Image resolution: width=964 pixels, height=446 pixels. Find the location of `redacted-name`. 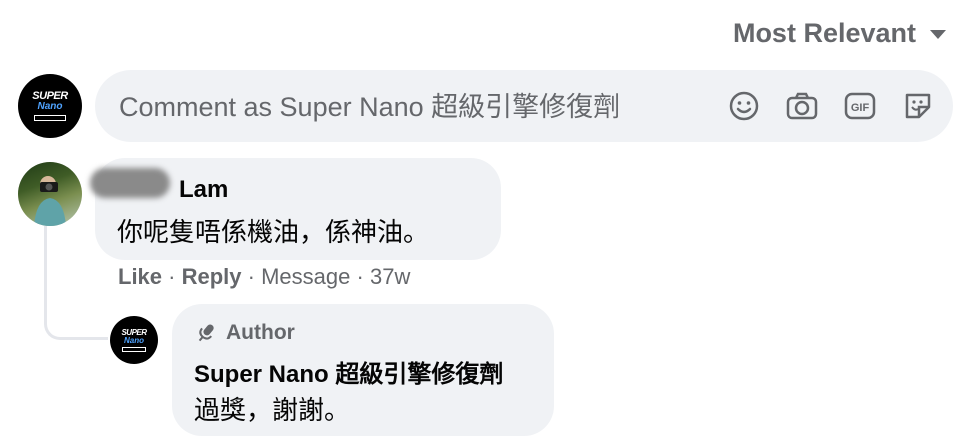

redacted-name is located at coordinates (130, 183).